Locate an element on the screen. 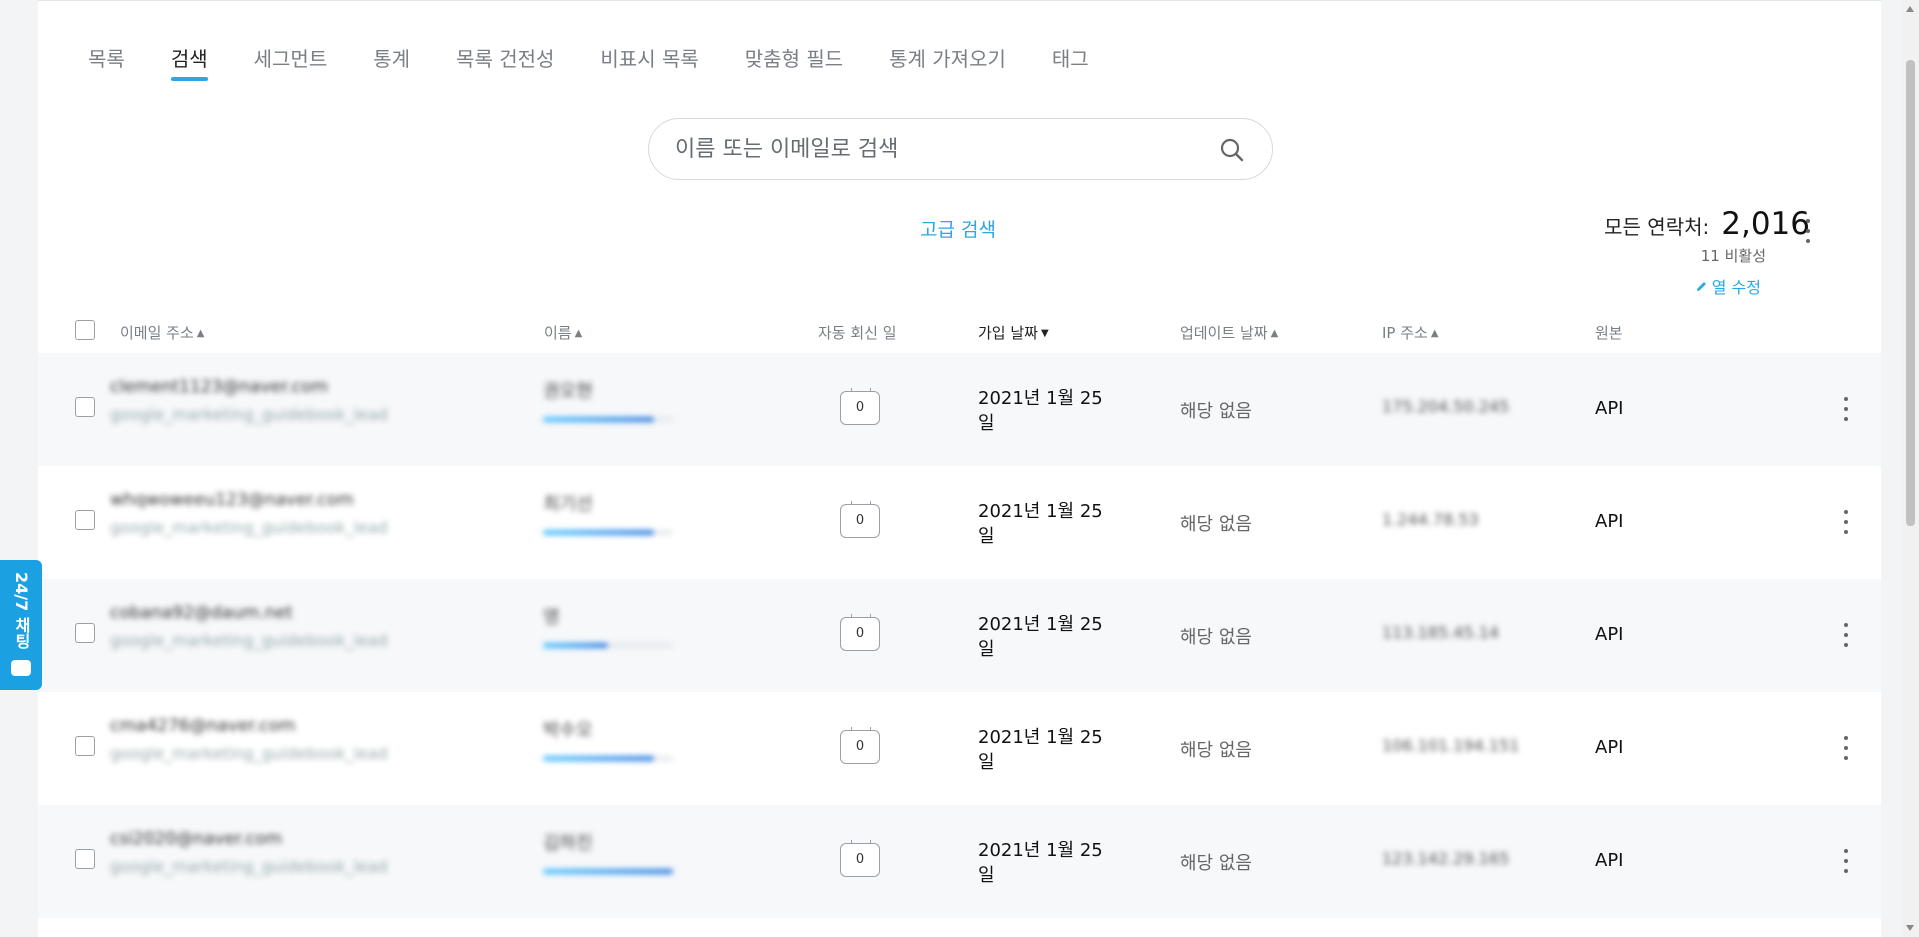 This screenshot has height=937, width=1919. contacts-summary: 모든 연락처: 2,016 is located at coordinates (1707, 224).